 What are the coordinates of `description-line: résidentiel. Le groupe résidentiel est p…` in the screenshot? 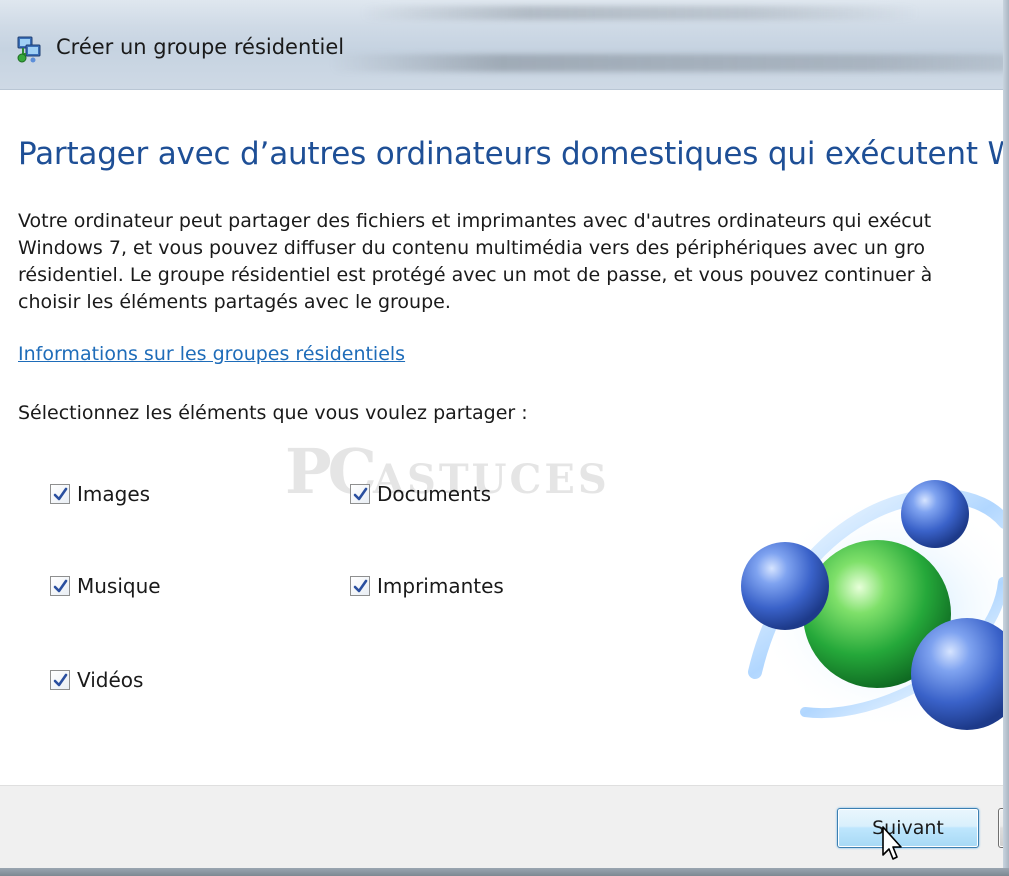 It's located at (475, 275).